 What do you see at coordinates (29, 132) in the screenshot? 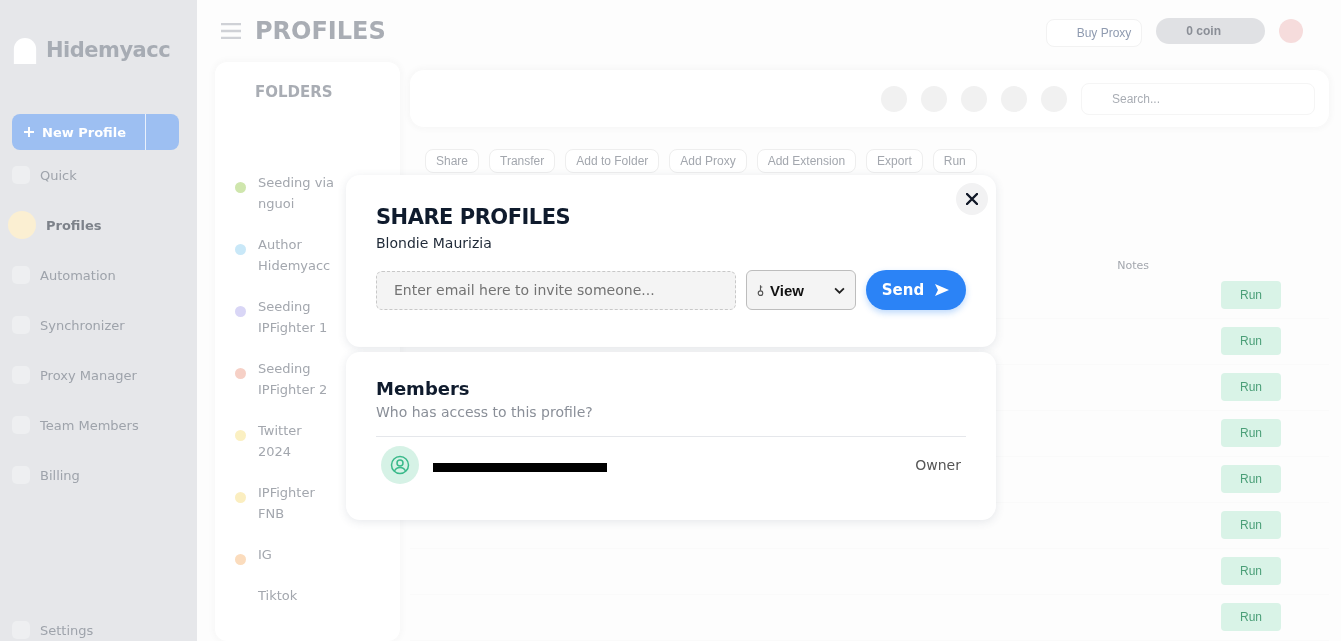
I see `plus-icon` at bounding box center [29, 132].